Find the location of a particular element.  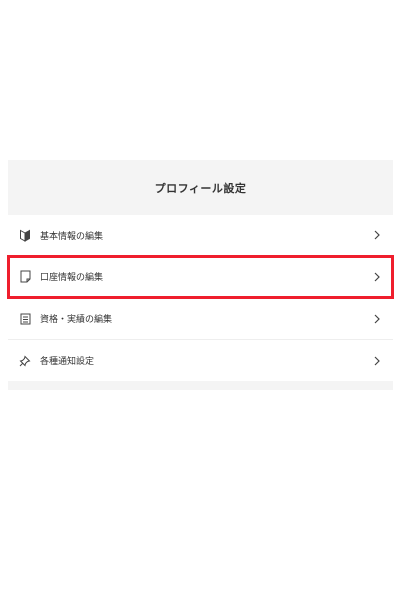

beginner-mark-icon is located at coordinates (25, 235).